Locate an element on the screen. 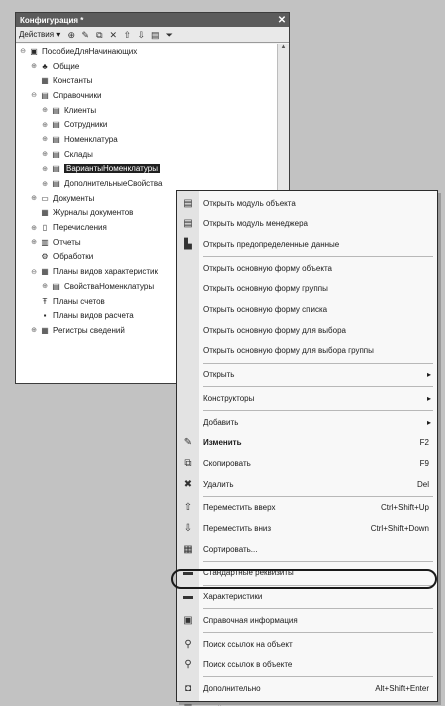 The width and height of the screenshot is (445, 706). menu-item-shortcut: F9 is located at coordinates (424, 463).